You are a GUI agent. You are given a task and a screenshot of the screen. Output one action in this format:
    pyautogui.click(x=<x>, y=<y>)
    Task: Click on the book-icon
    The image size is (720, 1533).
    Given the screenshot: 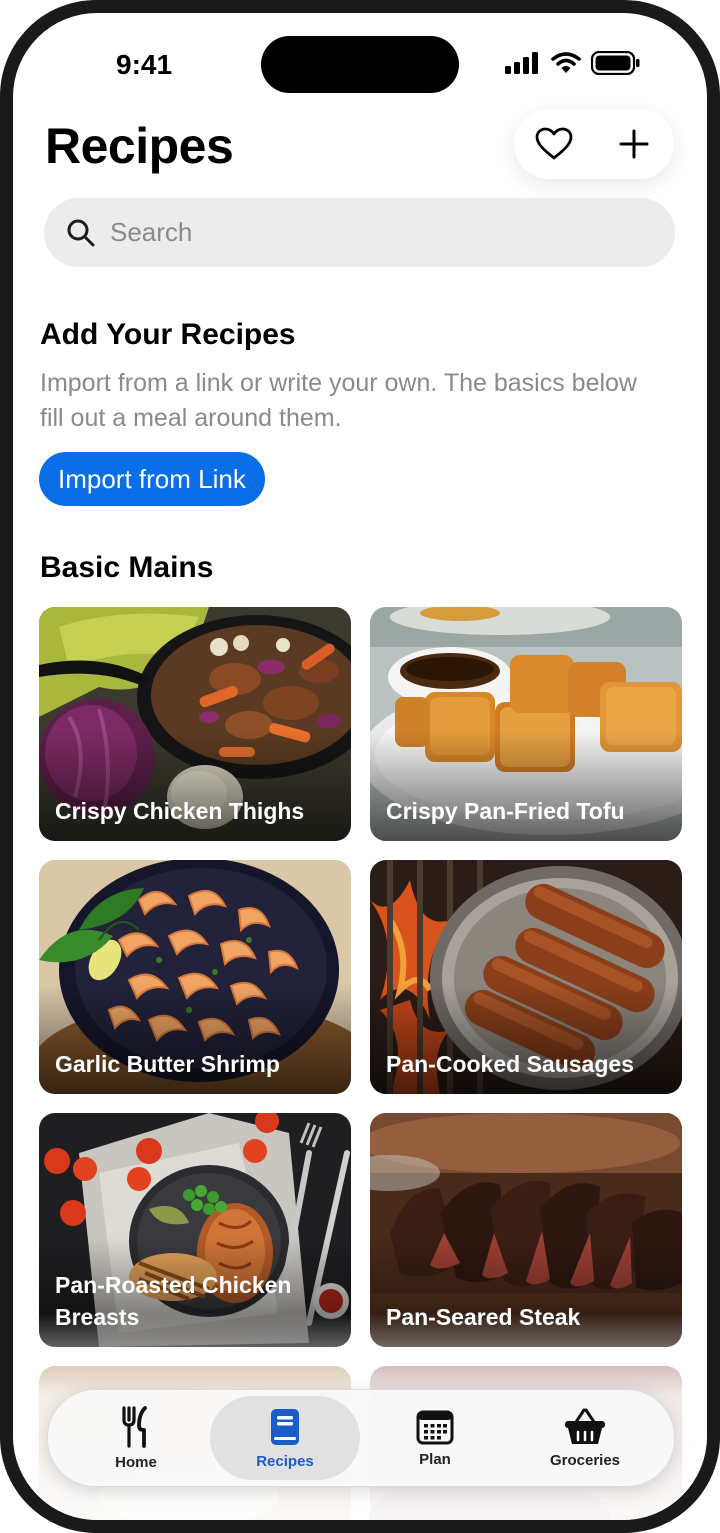 What is the action you would take?
    pyautogui.click(x=285, y=1426)
    